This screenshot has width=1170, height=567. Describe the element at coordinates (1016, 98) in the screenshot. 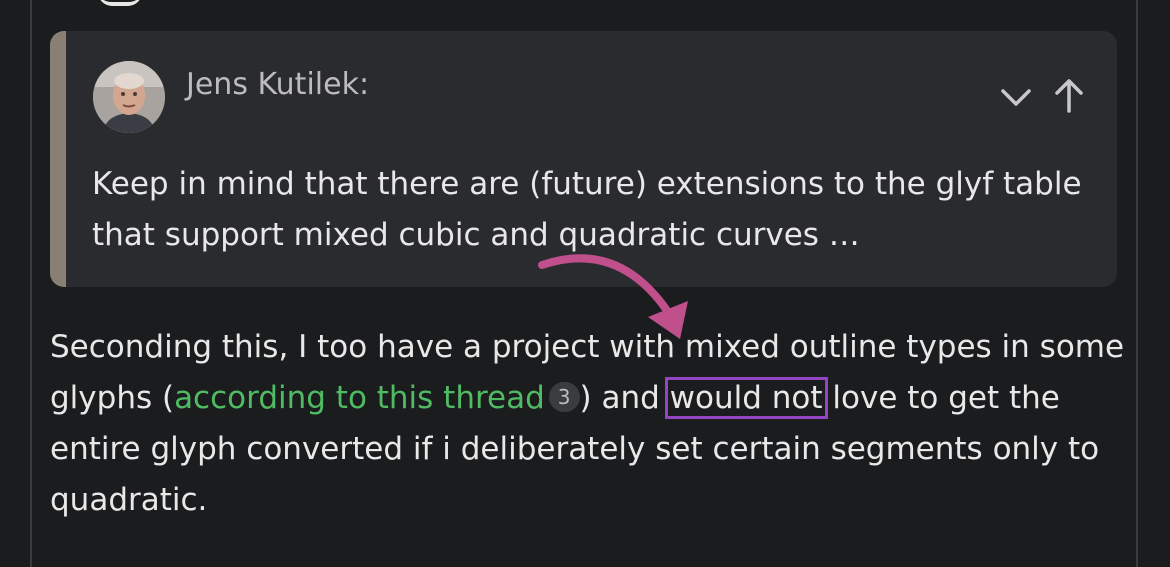

I see `chevron-down-icon` at that location.